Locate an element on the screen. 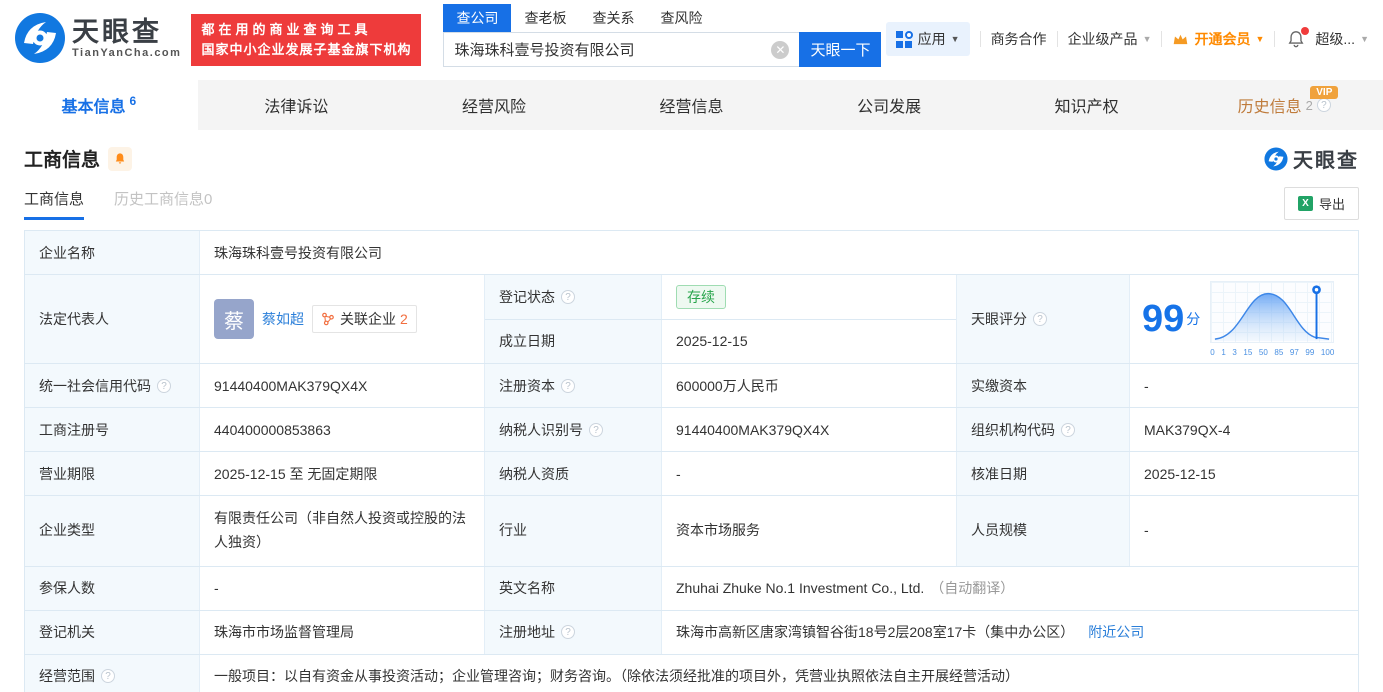 The image size is (1383, 692). enterprise-label: 企业级产品 is located at coordinates (1102, 39).